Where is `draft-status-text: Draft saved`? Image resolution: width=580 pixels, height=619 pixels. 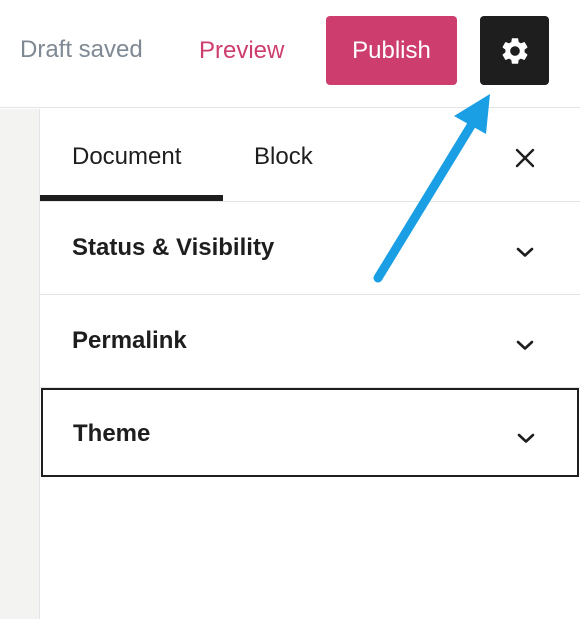
draft-status-text: Draft saved is located at coordinates (81, 49).